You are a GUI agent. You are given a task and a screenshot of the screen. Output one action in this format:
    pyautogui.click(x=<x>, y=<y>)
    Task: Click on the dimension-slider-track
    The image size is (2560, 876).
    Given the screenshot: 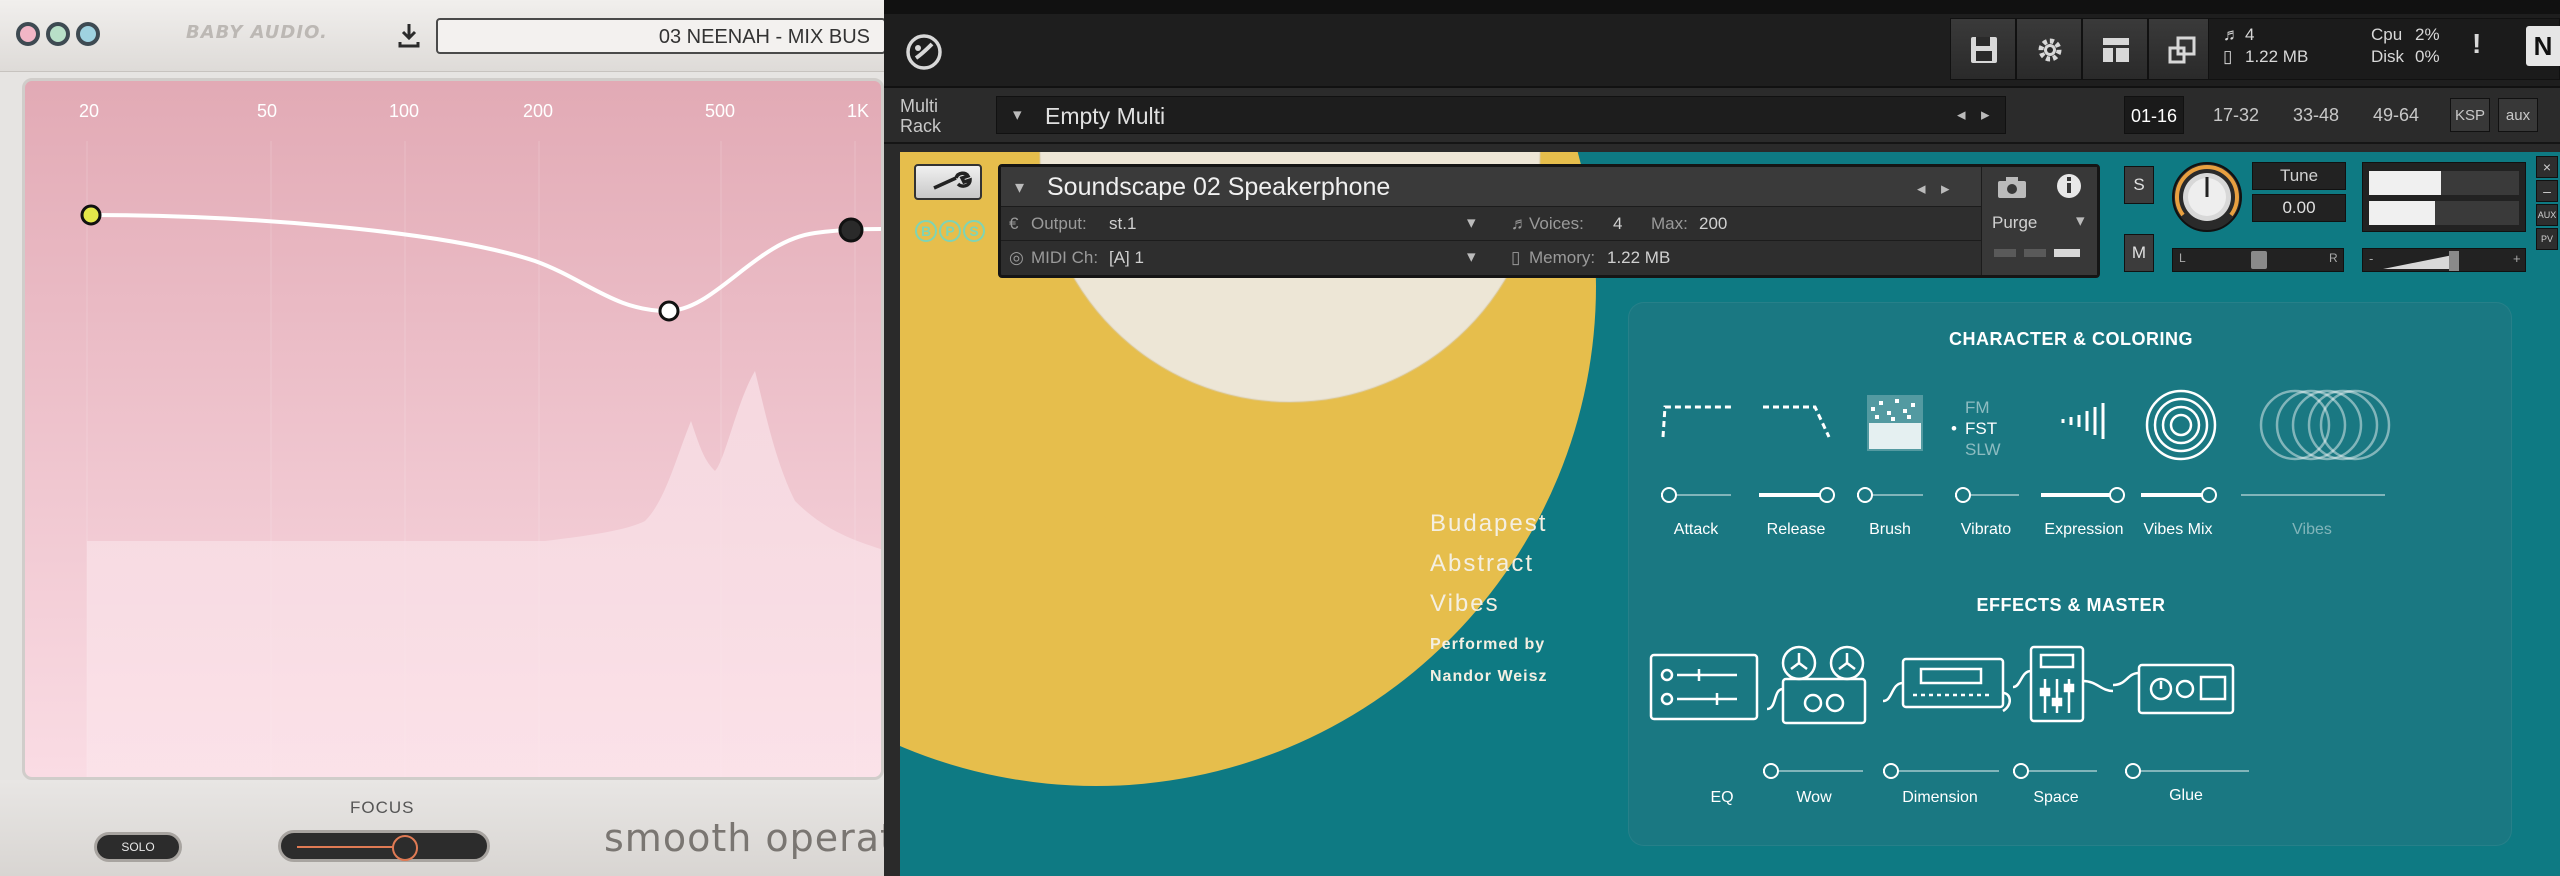 What is the action you would take?
    pyautogui.click(x=1941, y=771)
    